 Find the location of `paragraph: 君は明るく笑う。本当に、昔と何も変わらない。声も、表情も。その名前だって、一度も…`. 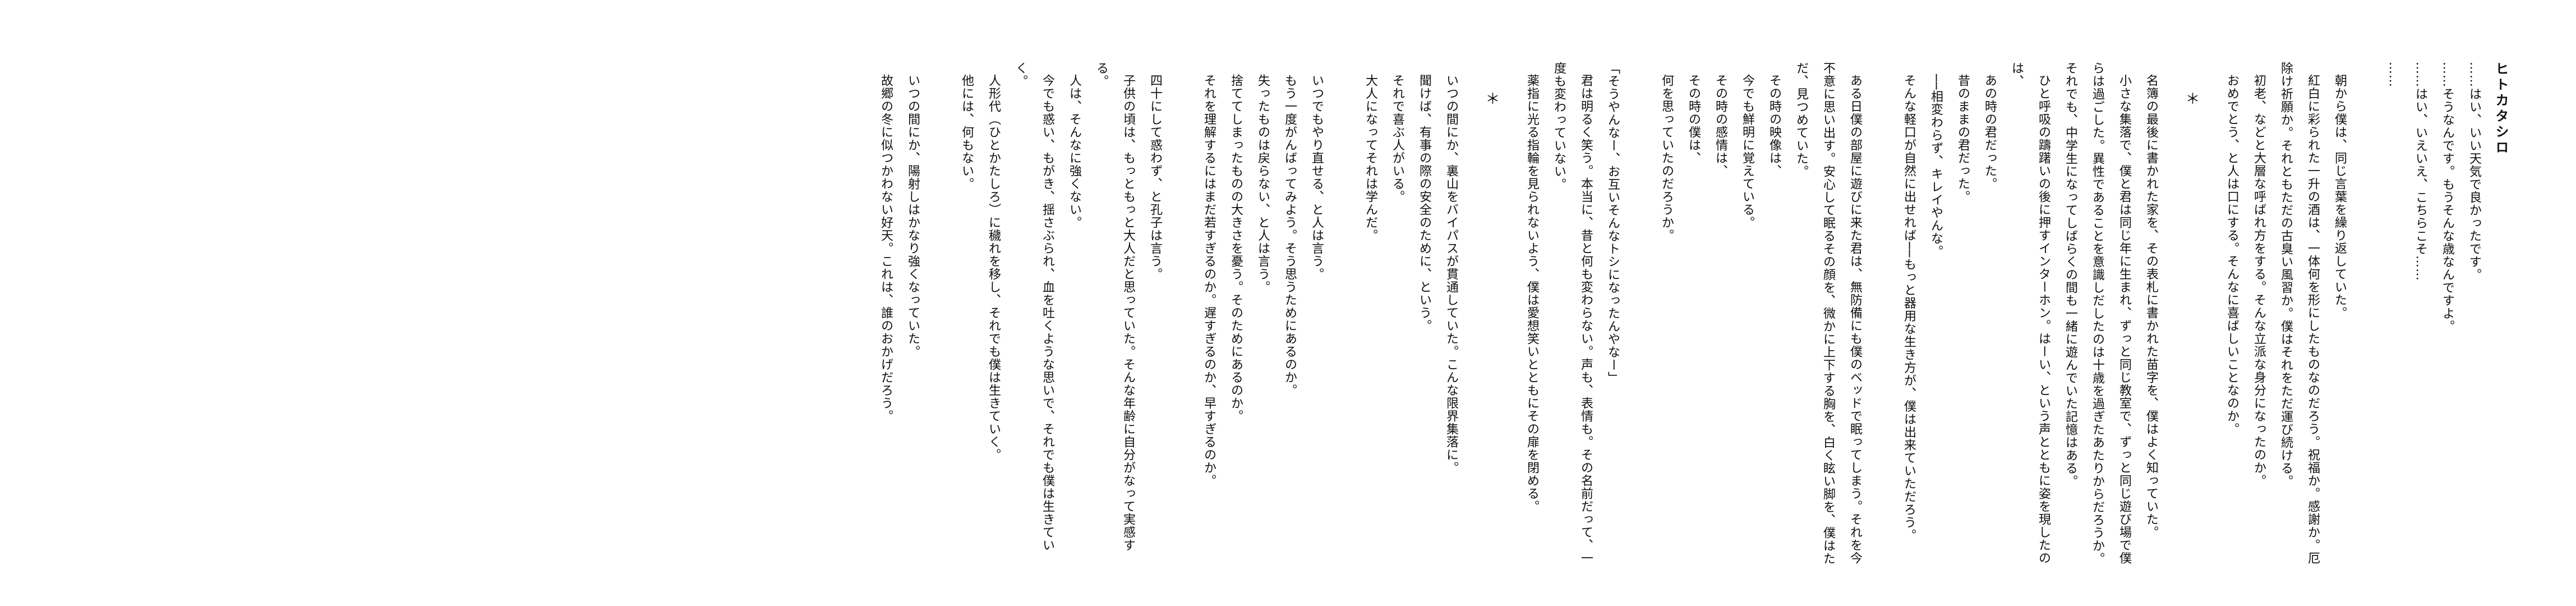

paragraph: 君は明るく笑う。本当に、昔と何も変わらない。声も、表情も。その名前だって、一度も… is located at coordinates (1572, 313).